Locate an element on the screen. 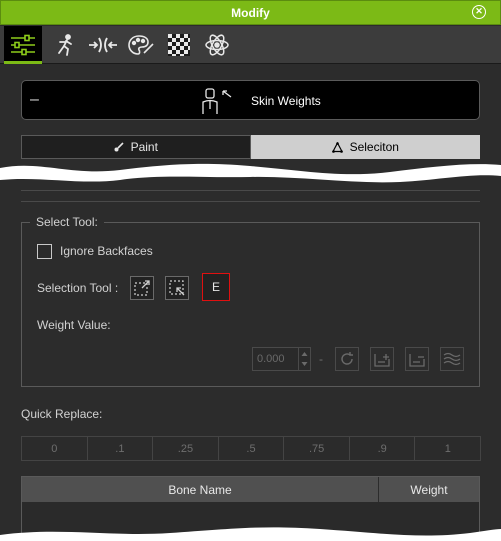 The width and height of the screenshot is (501, 541). selection-tool-label: Selection Tool : is located at coordinates (78, 288).